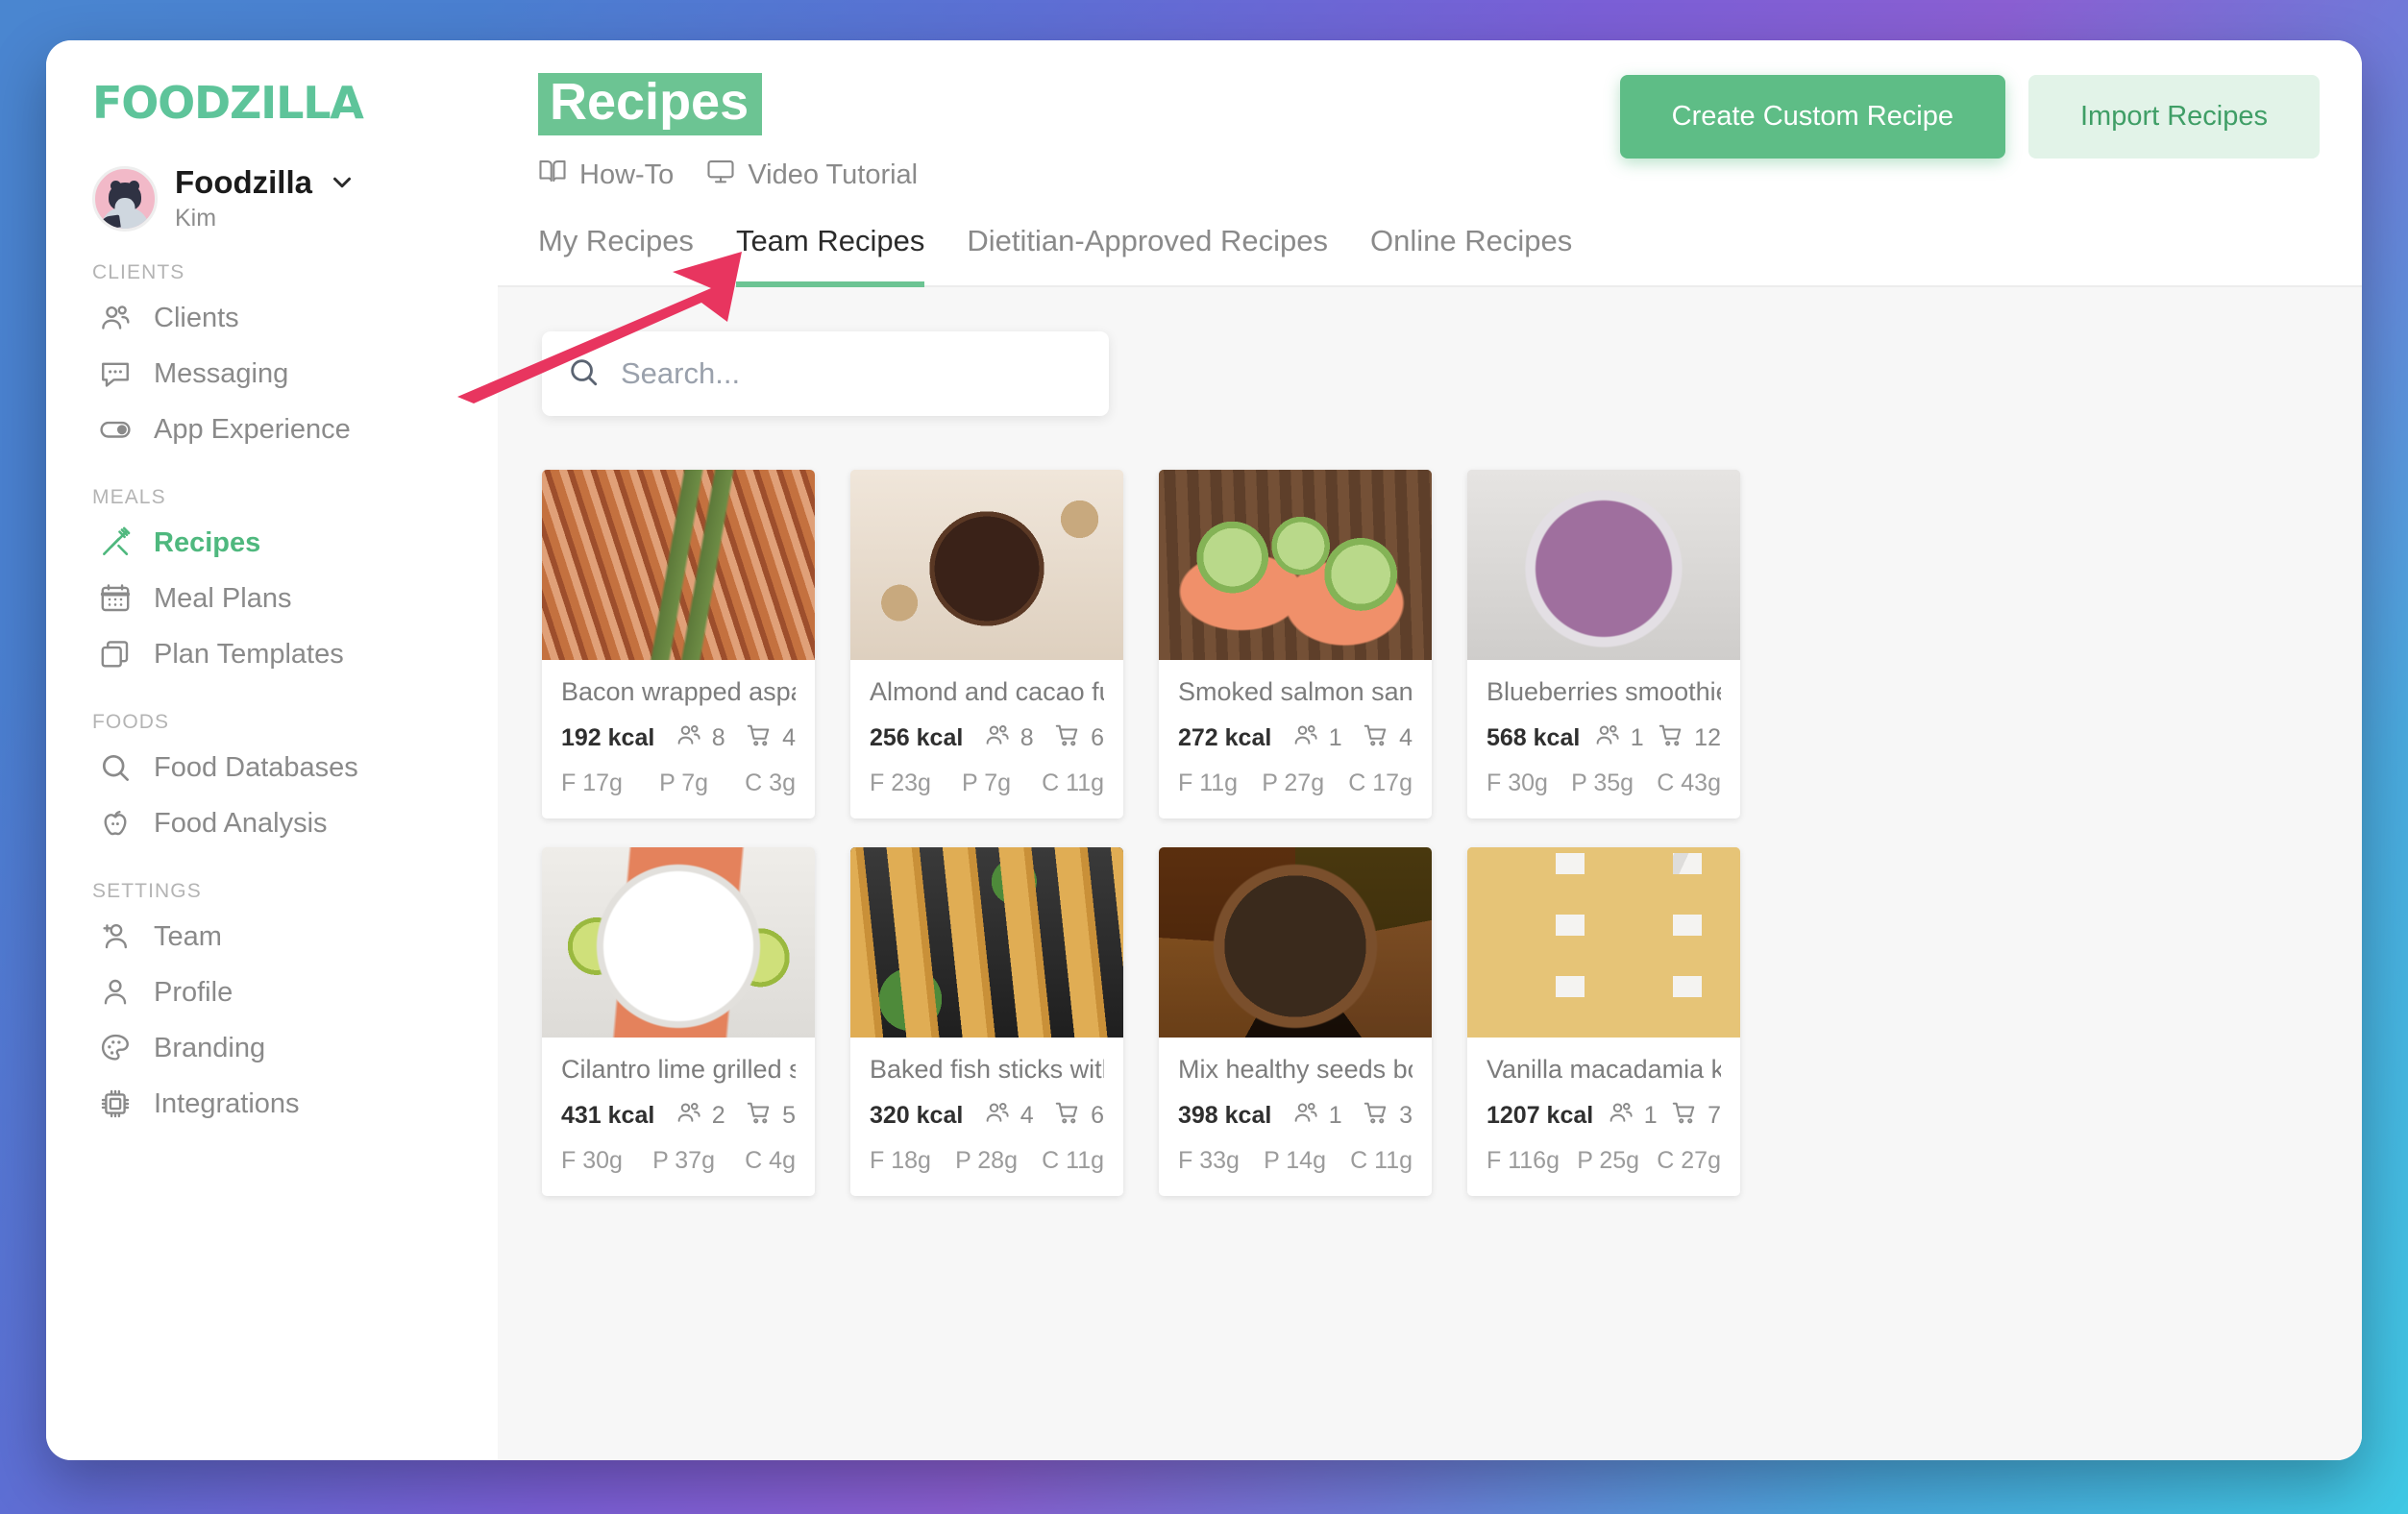 The width and height of the screenshot is (2408, 1514). I want to click on help-links: How-To Video Tutorial, so click(1450, 175).